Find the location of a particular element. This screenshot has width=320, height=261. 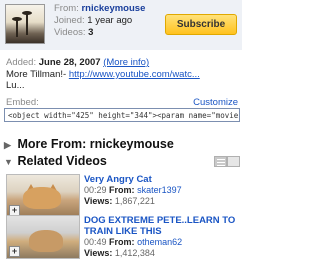

video-user-link: otheman62 is located at coordinates (159, 242).